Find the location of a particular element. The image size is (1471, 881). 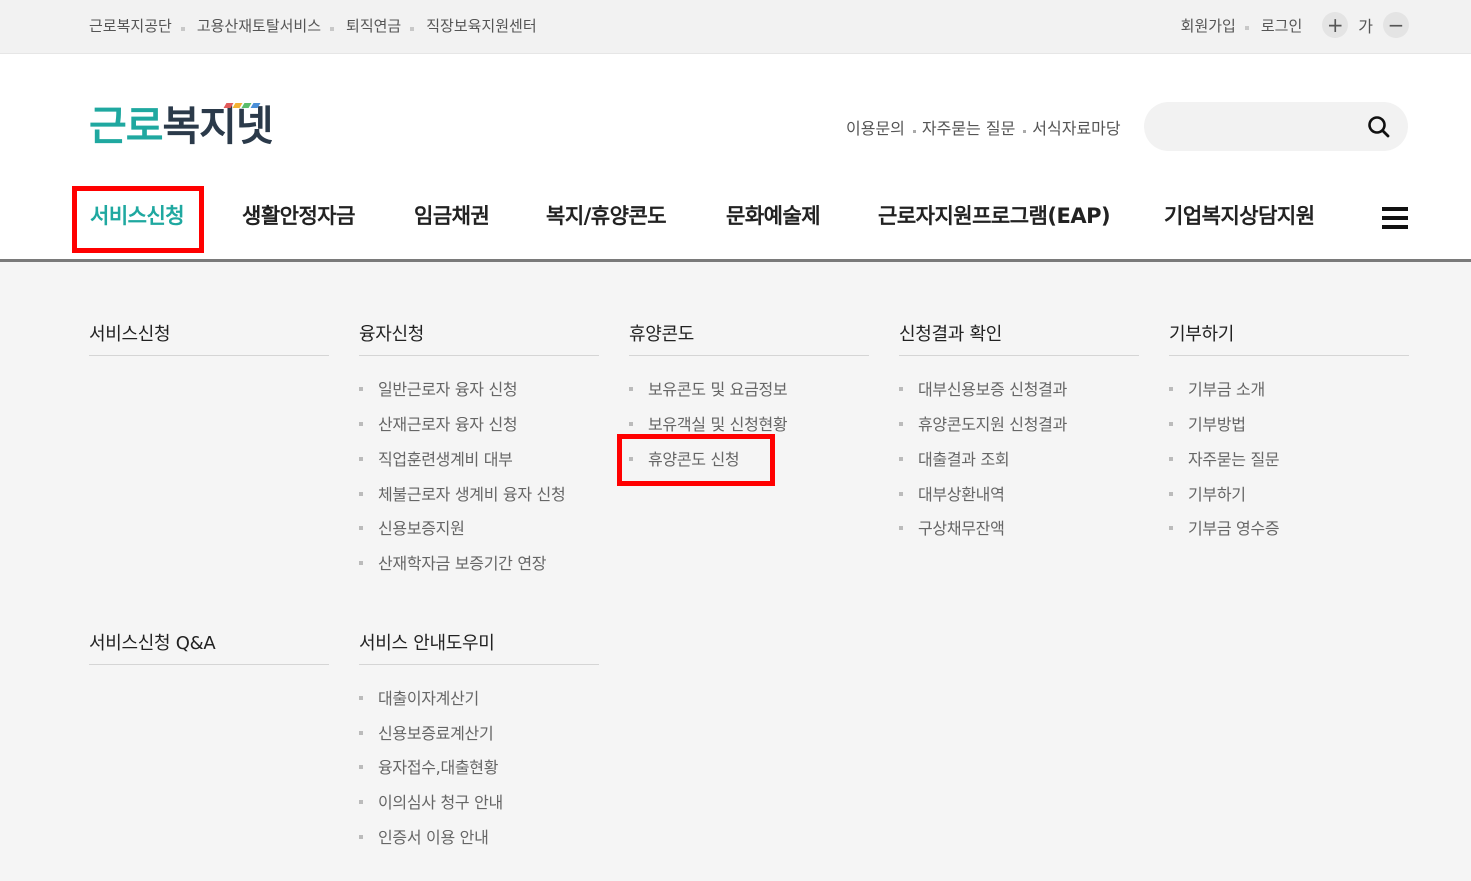

menu-item: 이의심사 청구 안내 is located at coordinates (431, 801).